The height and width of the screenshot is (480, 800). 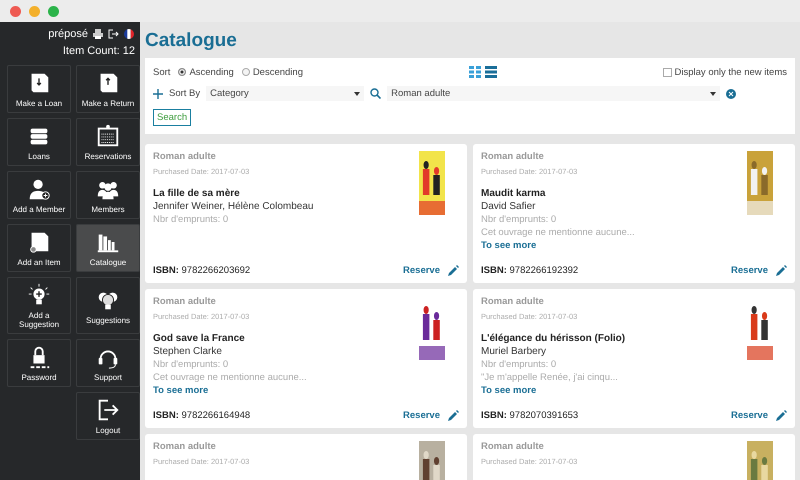 I want to click on menu-tile: Add a Suggestion, so click(x=39, y=305).